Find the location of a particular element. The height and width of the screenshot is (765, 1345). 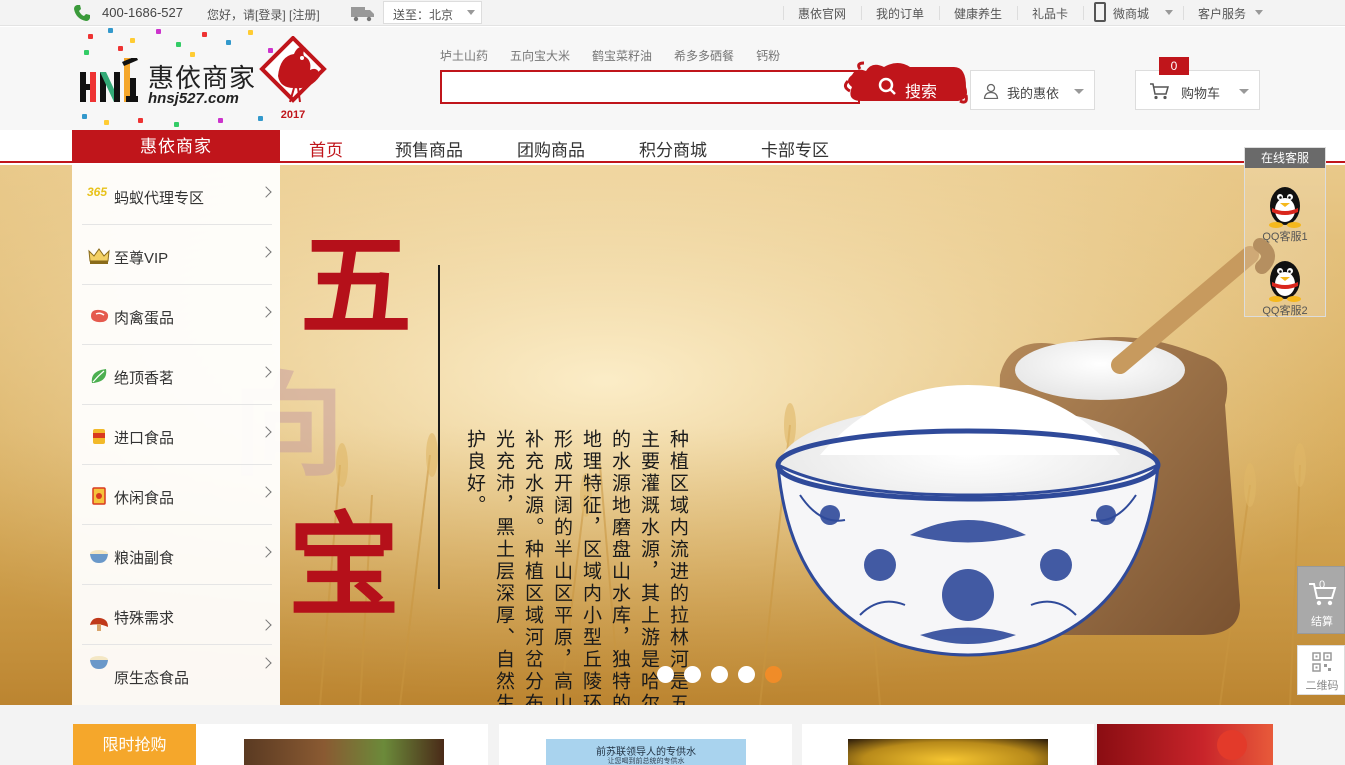

delivery-truck-icon is located at coordinates (362, 14).